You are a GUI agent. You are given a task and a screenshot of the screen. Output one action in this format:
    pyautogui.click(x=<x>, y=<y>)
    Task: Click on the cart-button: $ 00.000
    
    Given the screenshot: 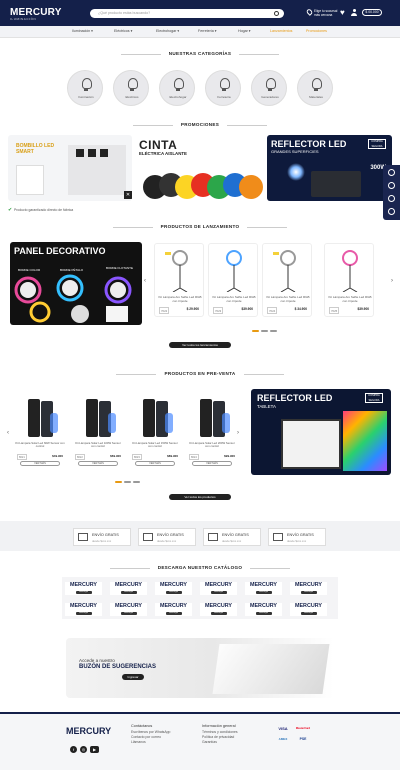 What is the action you would take?
    pyautogui.click(x=372, y=12)
    